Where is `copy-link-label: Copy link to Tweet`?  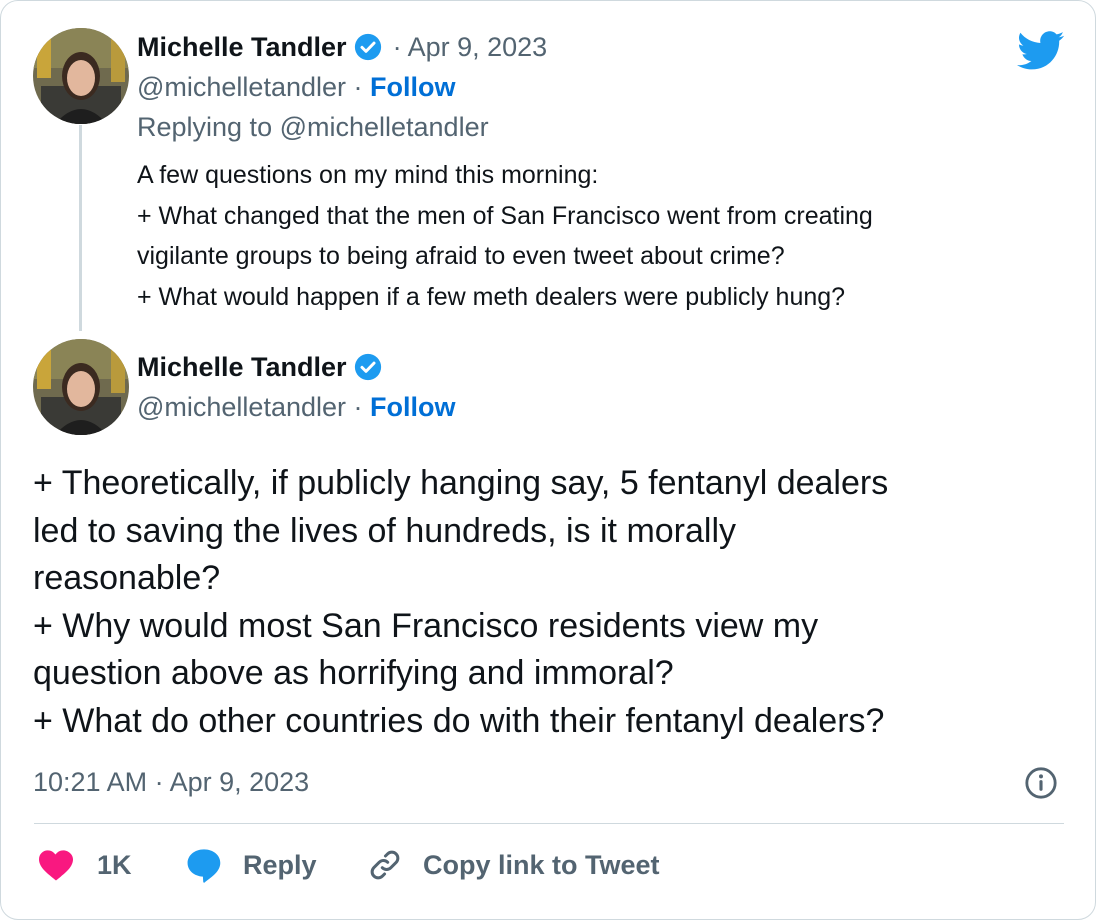
copy-link-label: Copy link to Tweet is located at coordinates (541, 864).